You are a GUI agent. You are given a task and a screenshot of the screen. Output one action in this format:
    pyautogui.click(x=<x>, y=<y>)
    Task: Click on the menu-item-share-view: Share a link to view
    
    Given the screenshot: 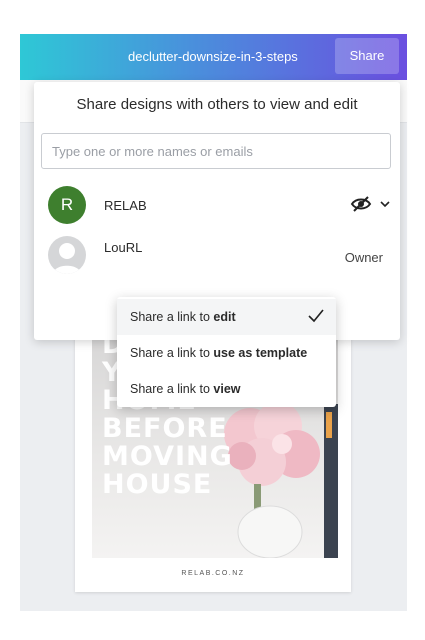 What is the action you would take?
    pyautogui.click(x=226, y=389)
    